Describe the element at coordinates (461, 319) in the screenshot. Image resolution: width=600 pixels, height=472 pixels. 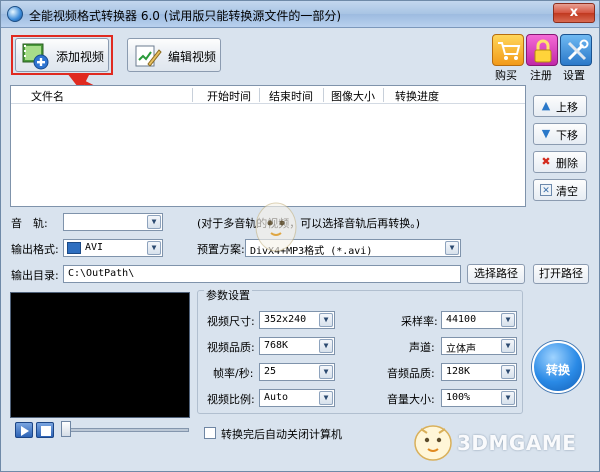
I see `sample-rate-value: 44100` at that location.